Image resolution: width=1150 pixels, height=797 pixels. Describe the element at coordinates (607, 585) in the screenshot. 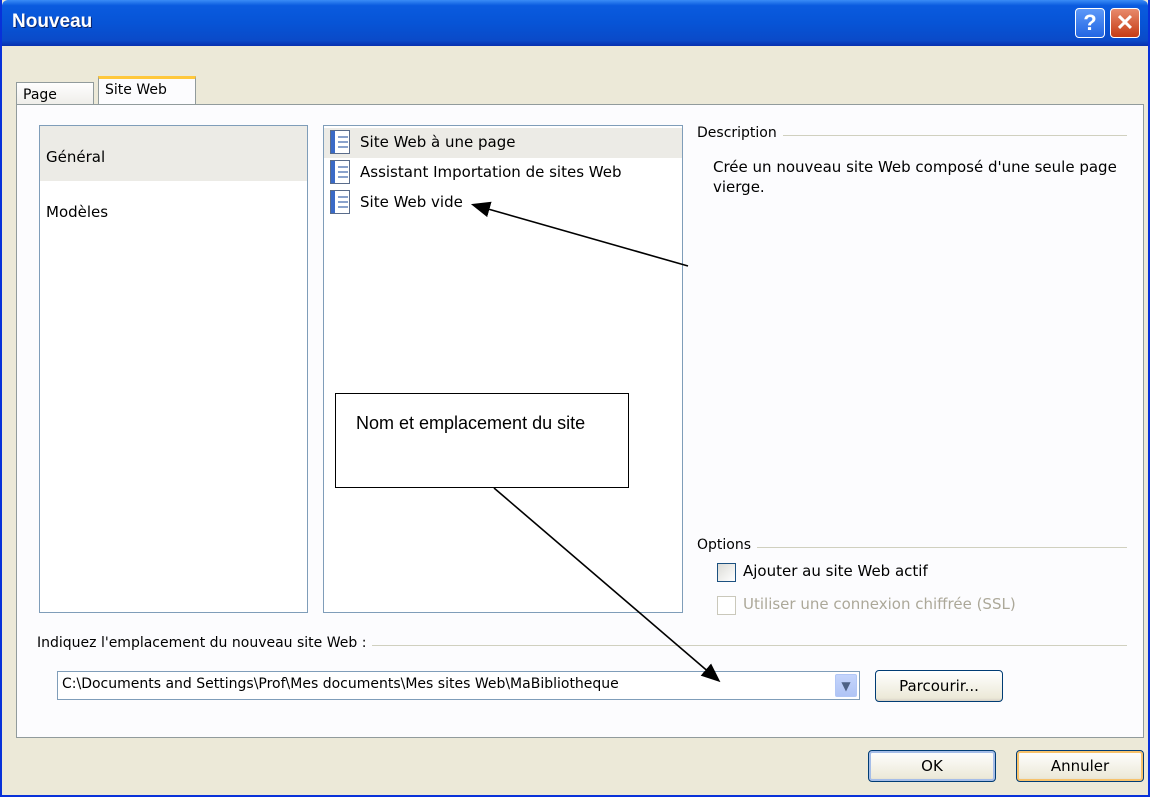

I see `arrow-to-location` at that location.